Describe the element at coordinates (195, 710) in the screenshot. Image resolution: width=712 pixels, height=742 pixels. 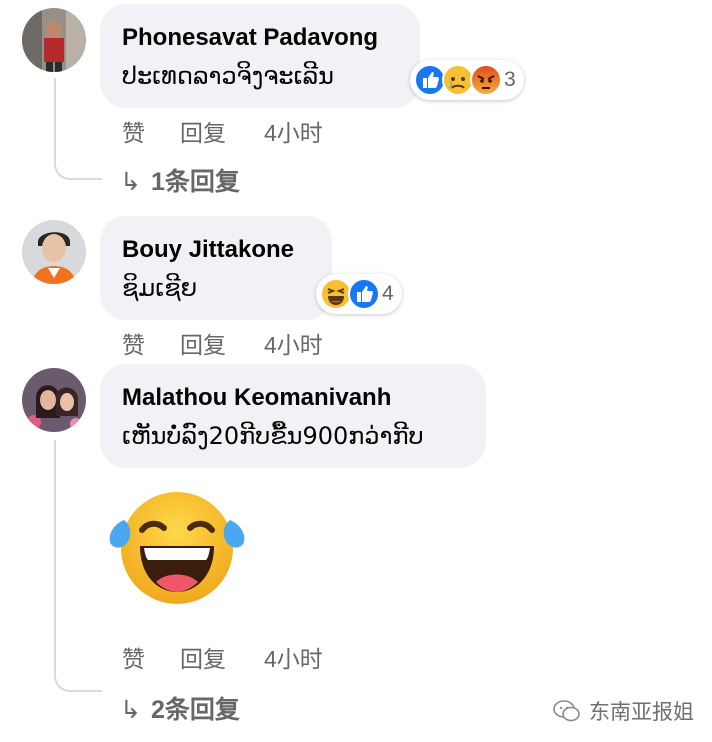
I see `replies-label: 2条回复` at that location.